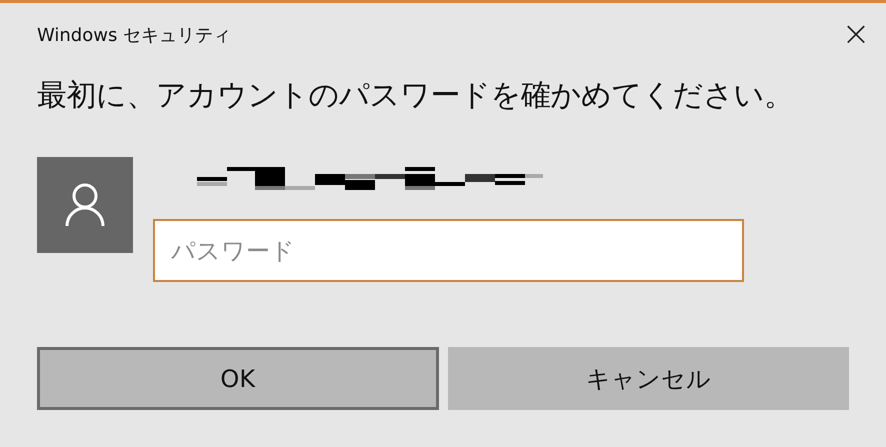 The height and width of the screenshot is (447, 886). Describe the element at coordinates (448, 250) in the screenshot. I see `password-field: パスワード` at that location.